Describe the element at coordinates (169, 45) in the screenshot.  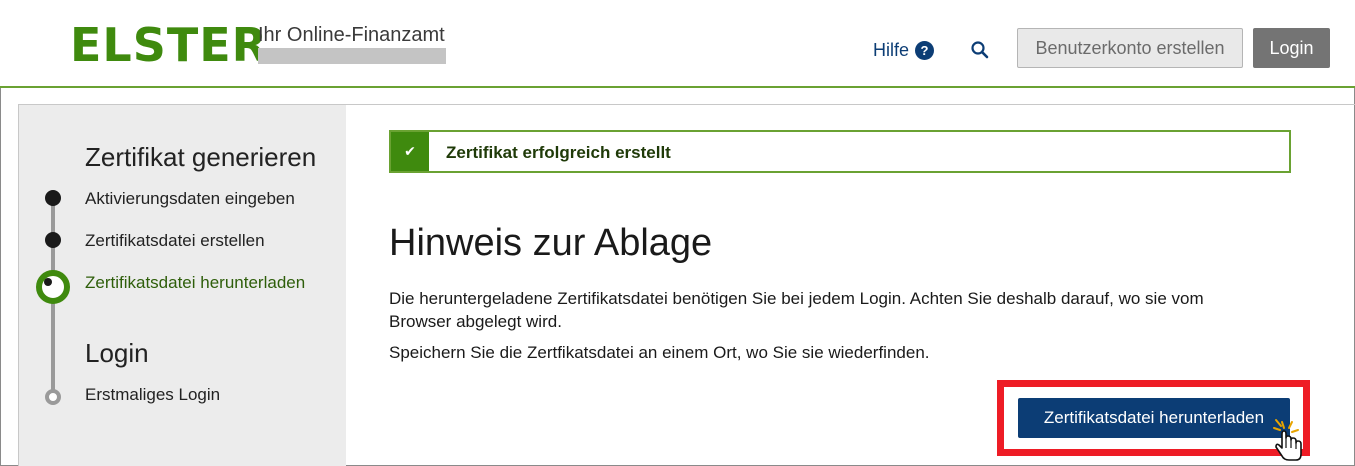
I see `elster-logo: ELSTER` at that location.